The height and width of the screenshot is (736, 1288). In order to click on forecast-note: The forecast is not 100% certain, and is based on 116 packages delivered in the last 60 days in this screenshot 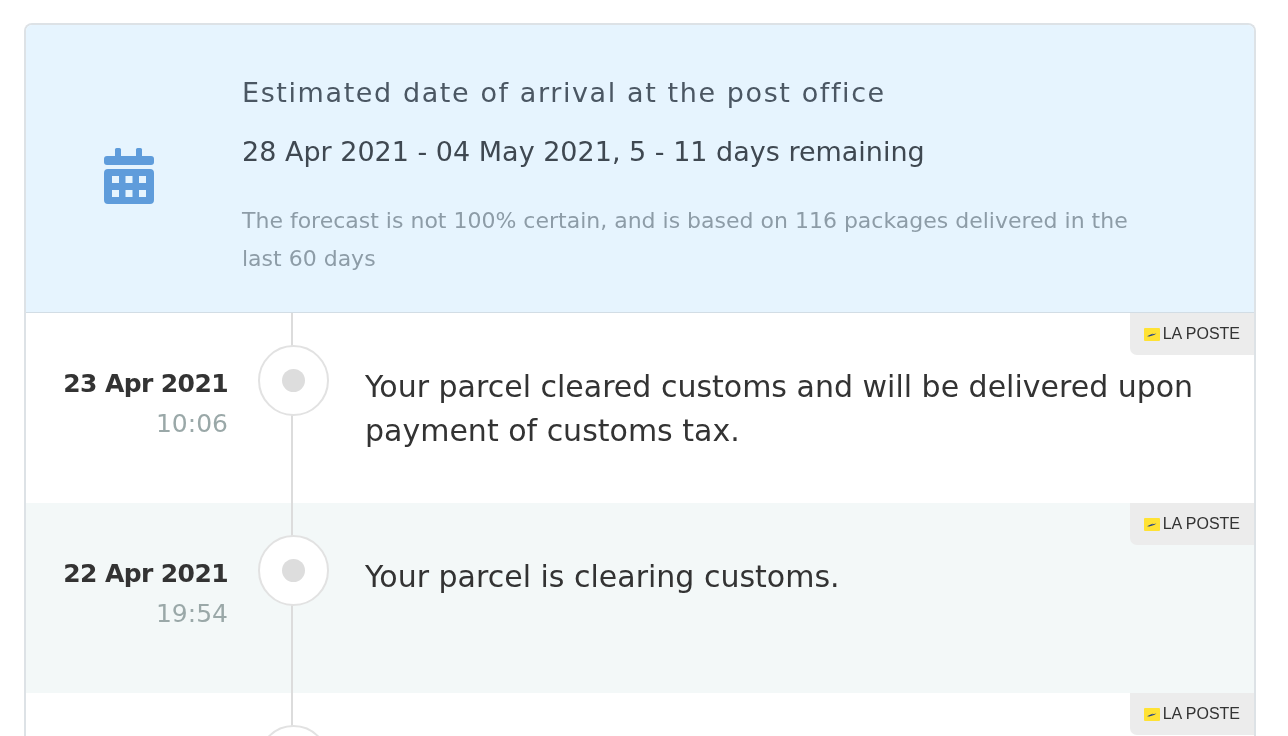, I will do `click(685, 240)`.